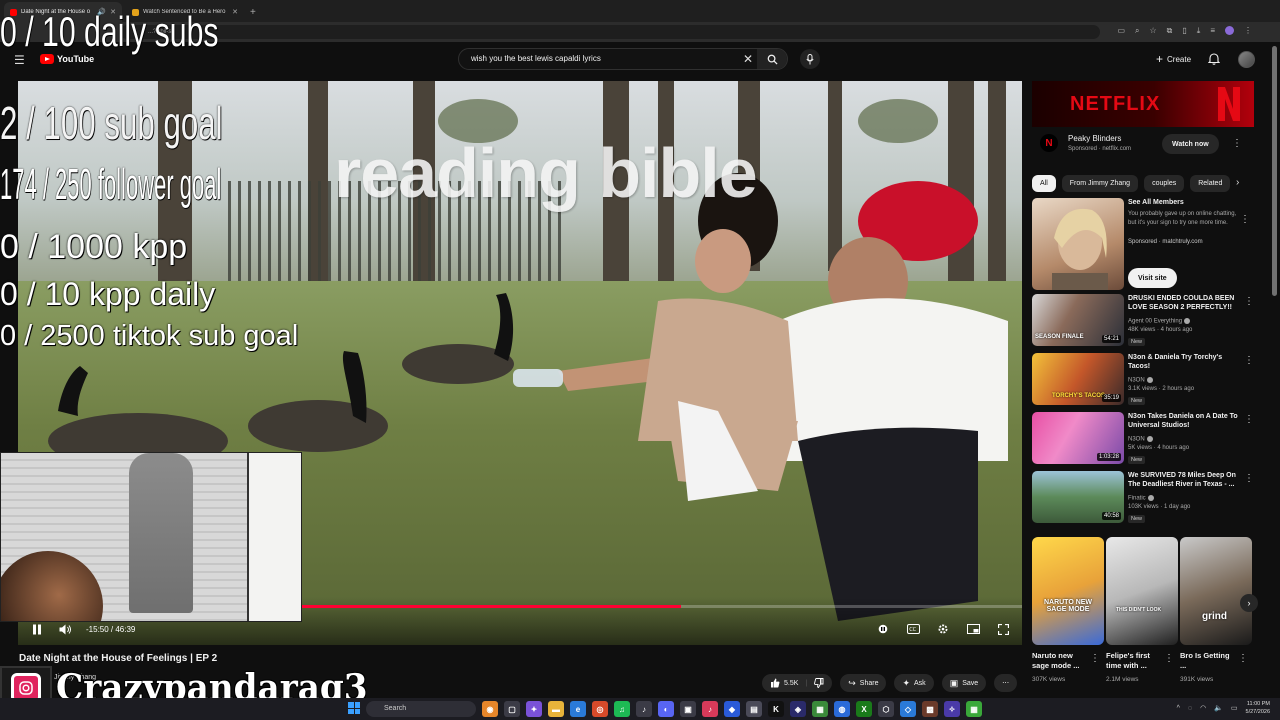 This screenshot has width=1280, height=720. What do you see at coordinates (776, 709) in the screenshot?
I see `kick-icon: K` at bounding box center [776, 709].